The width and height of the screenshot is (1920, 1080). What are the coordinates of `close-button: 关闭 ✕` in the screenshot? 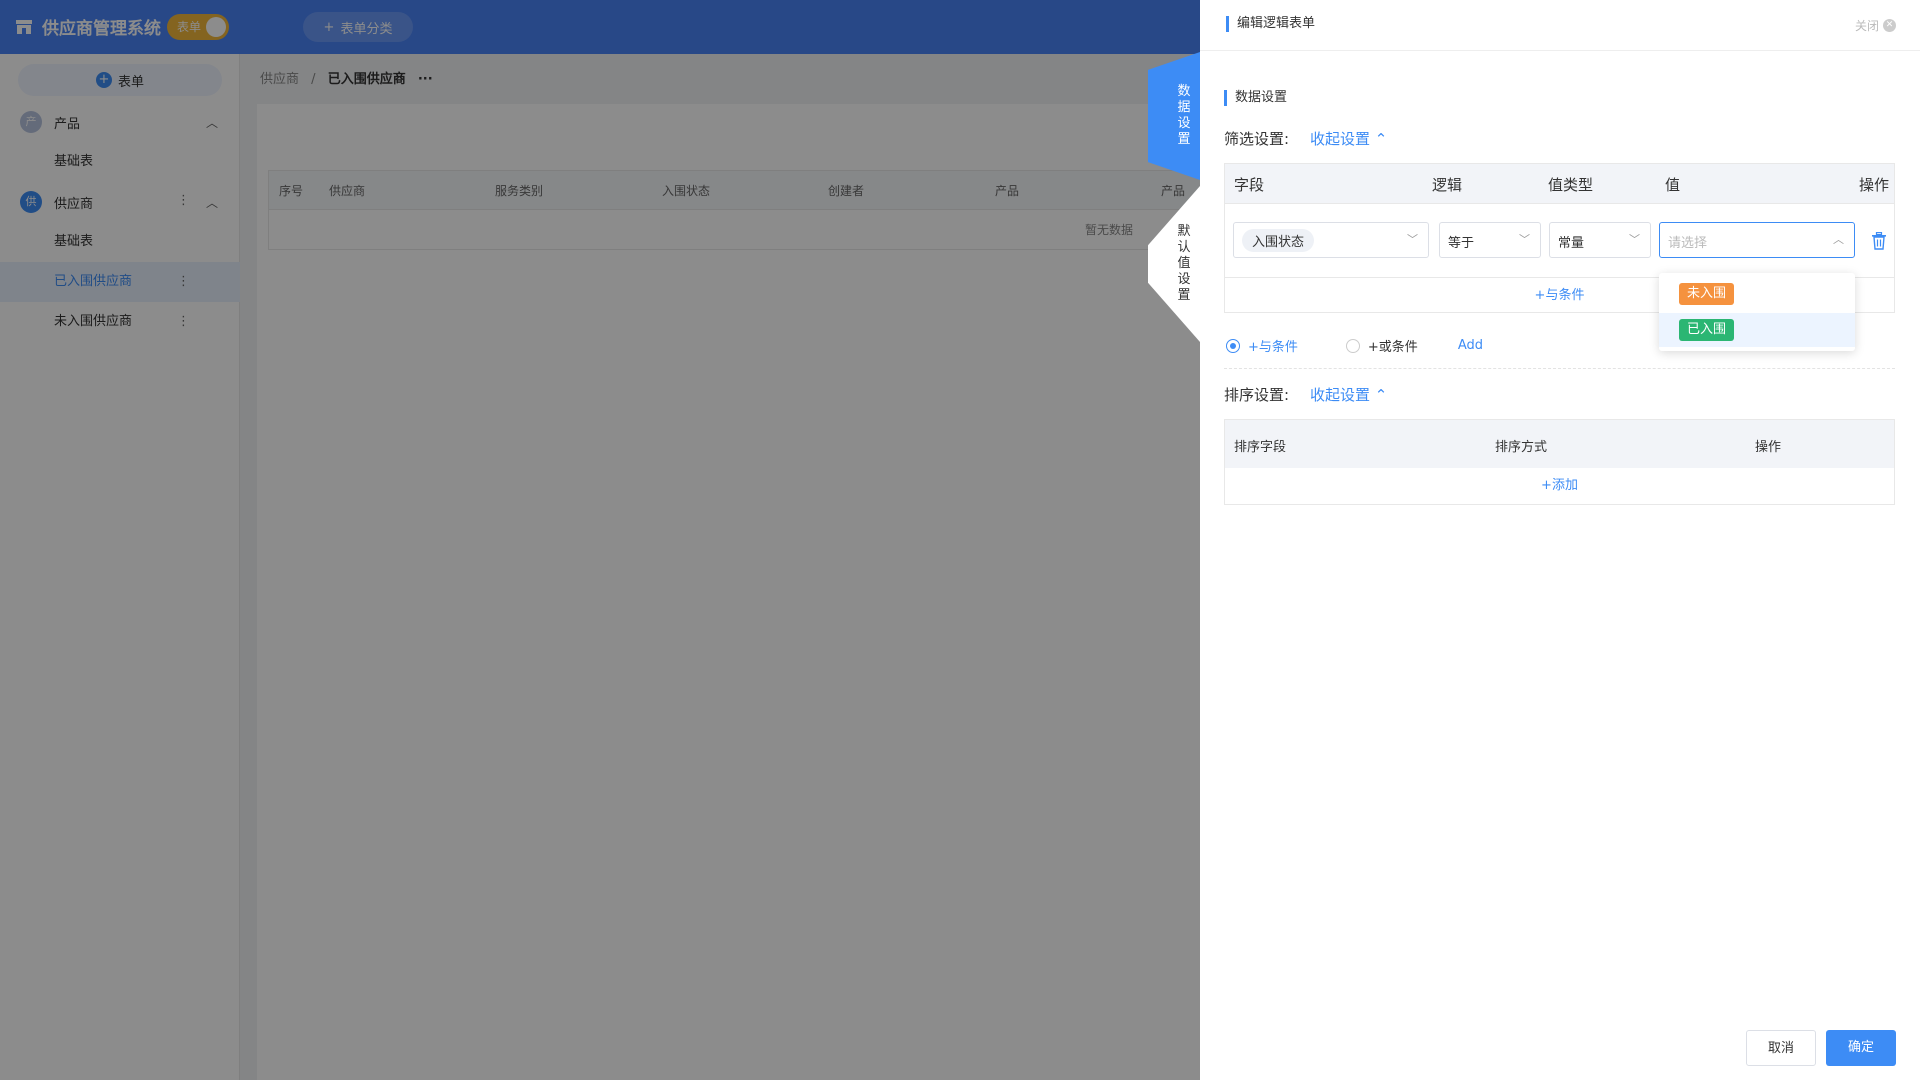 It's located at (1875, 25).